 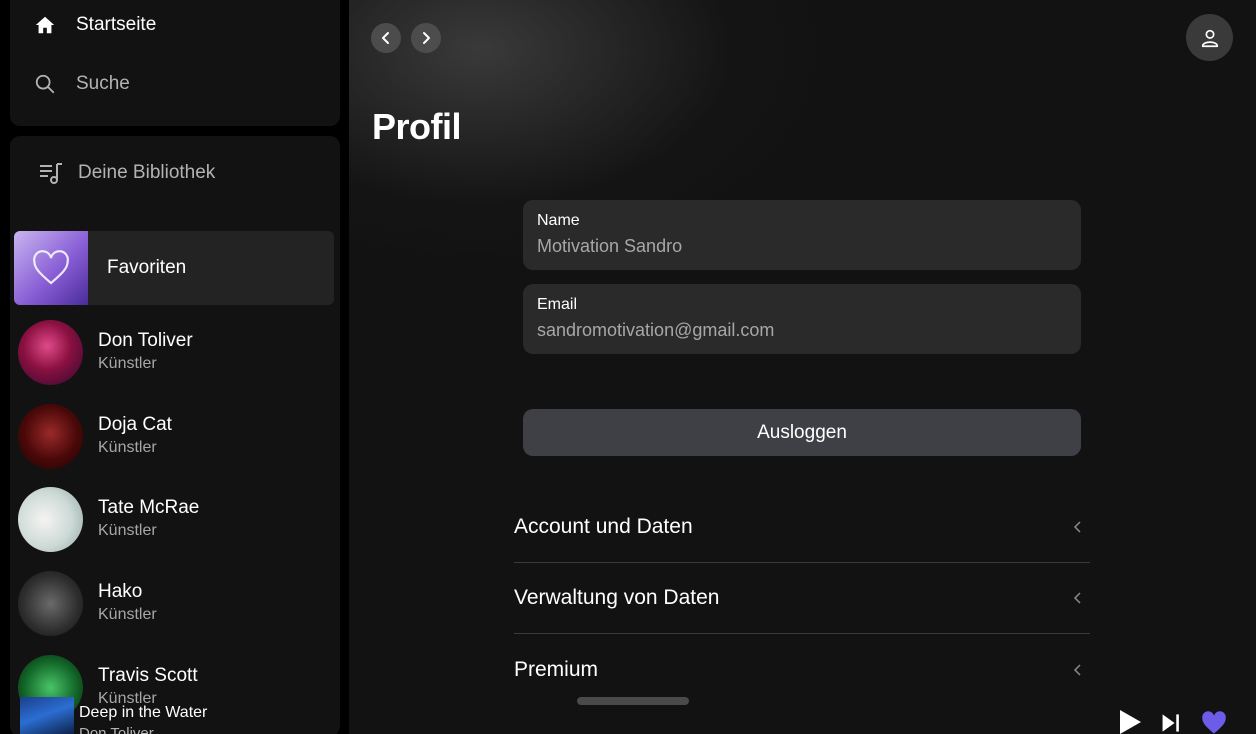 I want to click on library-item-artist: Don Toliver Künstler, so click(x=178, y=352).